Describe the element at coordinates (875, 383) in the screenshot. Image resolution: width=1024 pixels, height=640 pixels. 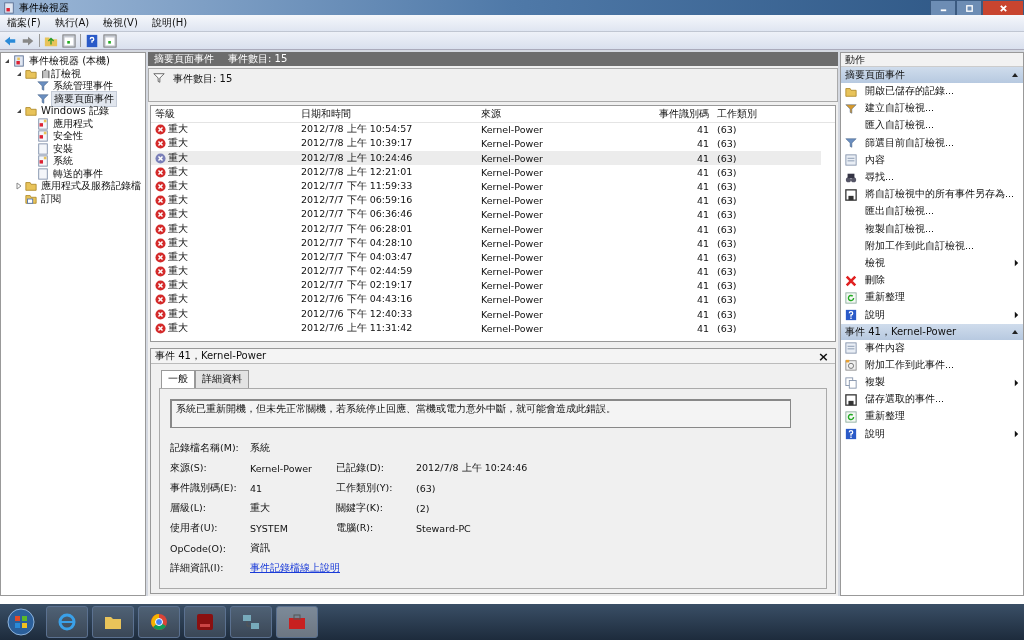
I see `action-item: 複製` at that location.